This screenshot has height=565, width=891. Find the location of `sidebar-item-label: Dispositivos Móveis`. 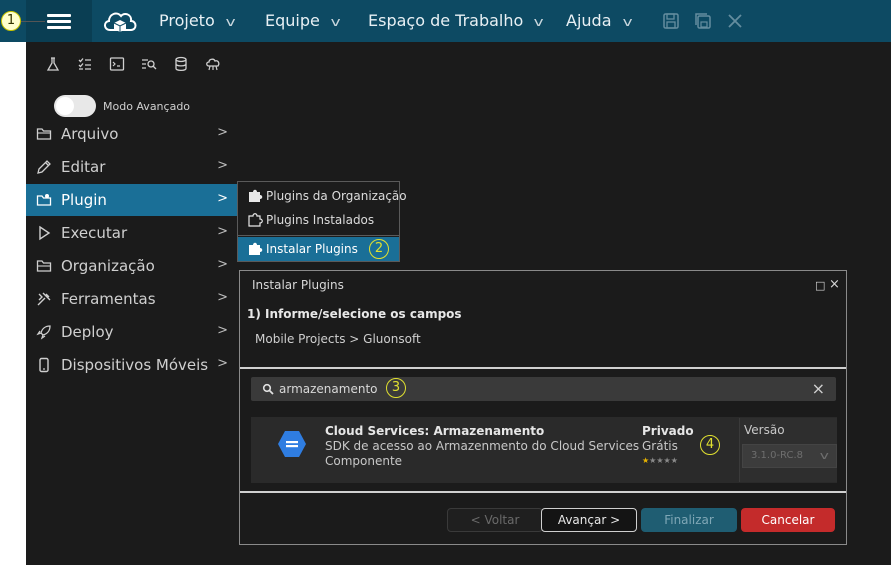

sidebar-item-label: Dispositivos Móveis is located at coordinates (135, 365).